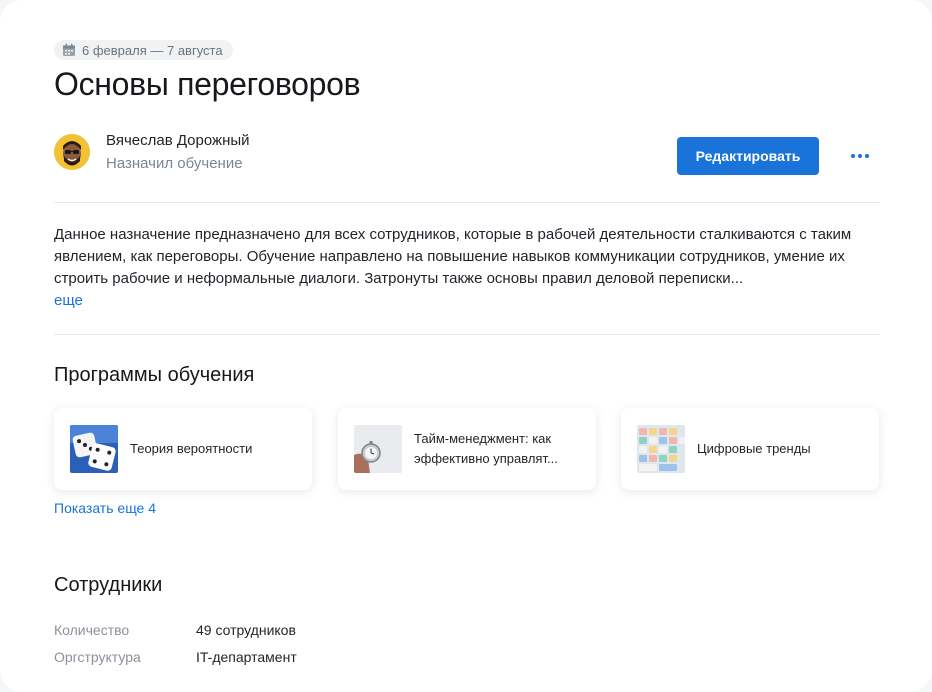 This screenshot has width=932, height=692. What do you see at coordinates (154, 375) in the screenshot?
I see `programs-section-title: Программы обучения` at bounding box center [154, 375].